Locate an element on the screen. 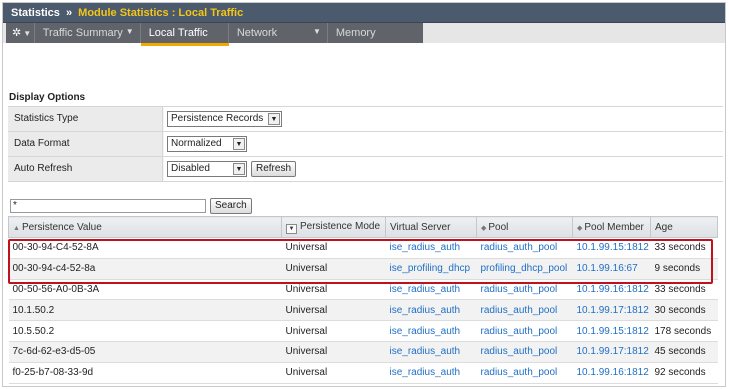  cell-persistence-value: 10.1.50.2 is located at coordinates (145, 310).